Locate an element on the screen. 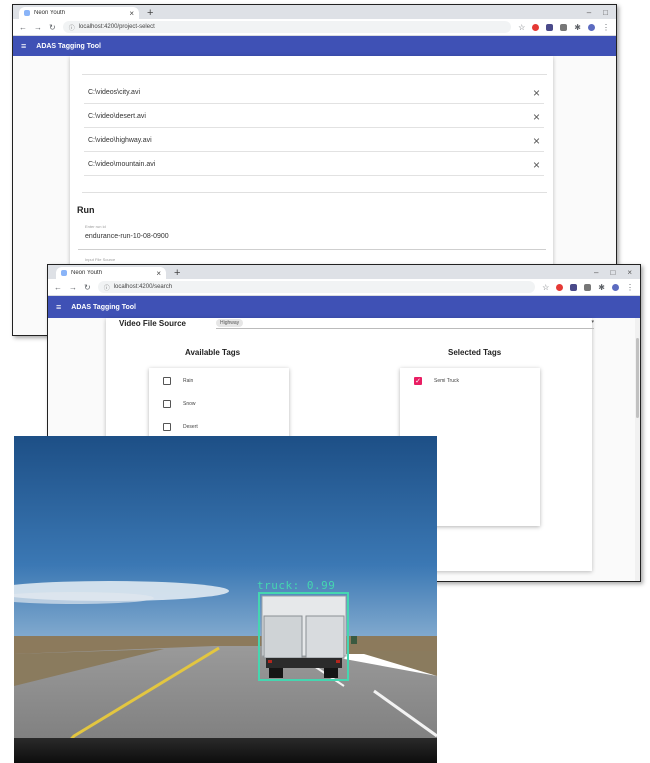 This screenshot has height=763, width=650. tag-label: Semi Truck is located at coordinates (447, 381).